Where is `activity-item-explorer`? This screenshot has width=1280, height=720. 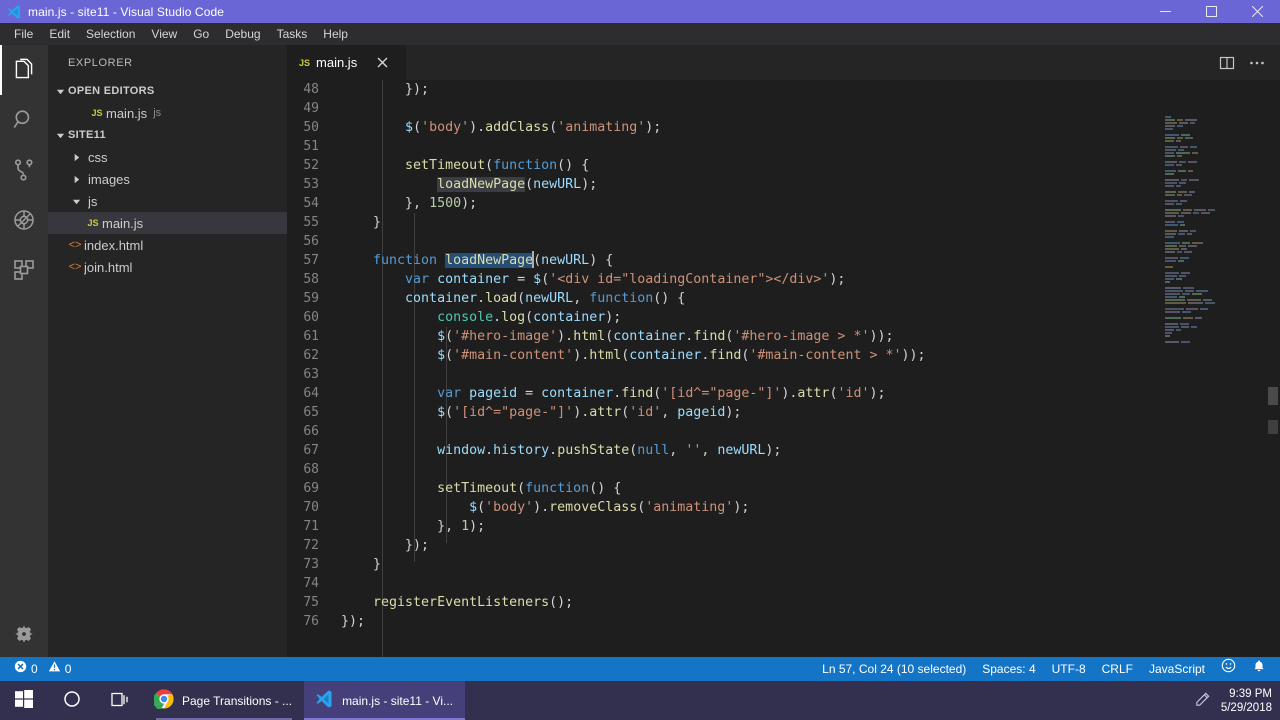 activity-item-explorer is located at coordinates (24, 70).